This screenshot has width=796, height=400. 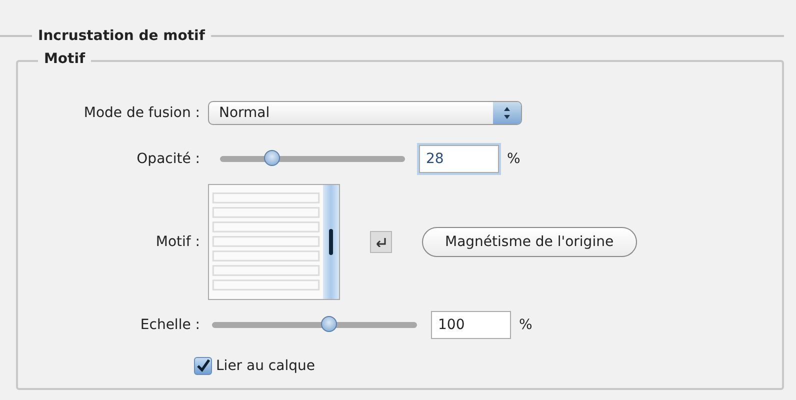 I want to click on snap-to-origin-button: Magnétisme de l'origine, so click(x=529, y=242).